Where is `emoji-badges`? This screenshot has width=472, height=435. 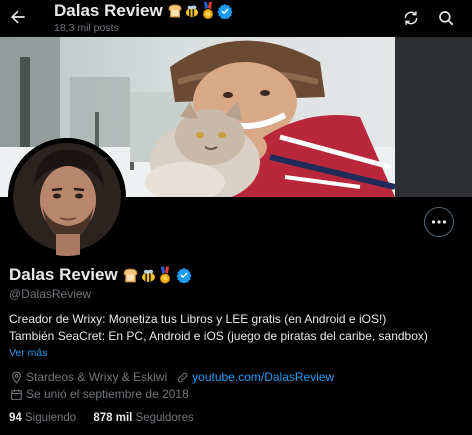
emoji-badges is located at coordinates (191, 11).